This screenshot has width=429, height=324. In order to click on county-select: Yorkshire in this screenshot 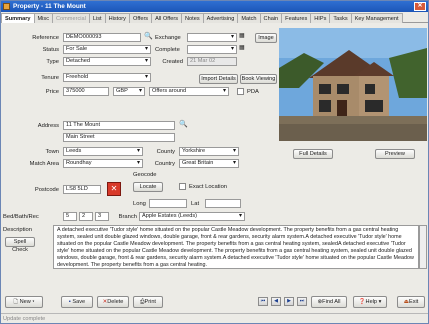, I will do `click(209, 151)`.